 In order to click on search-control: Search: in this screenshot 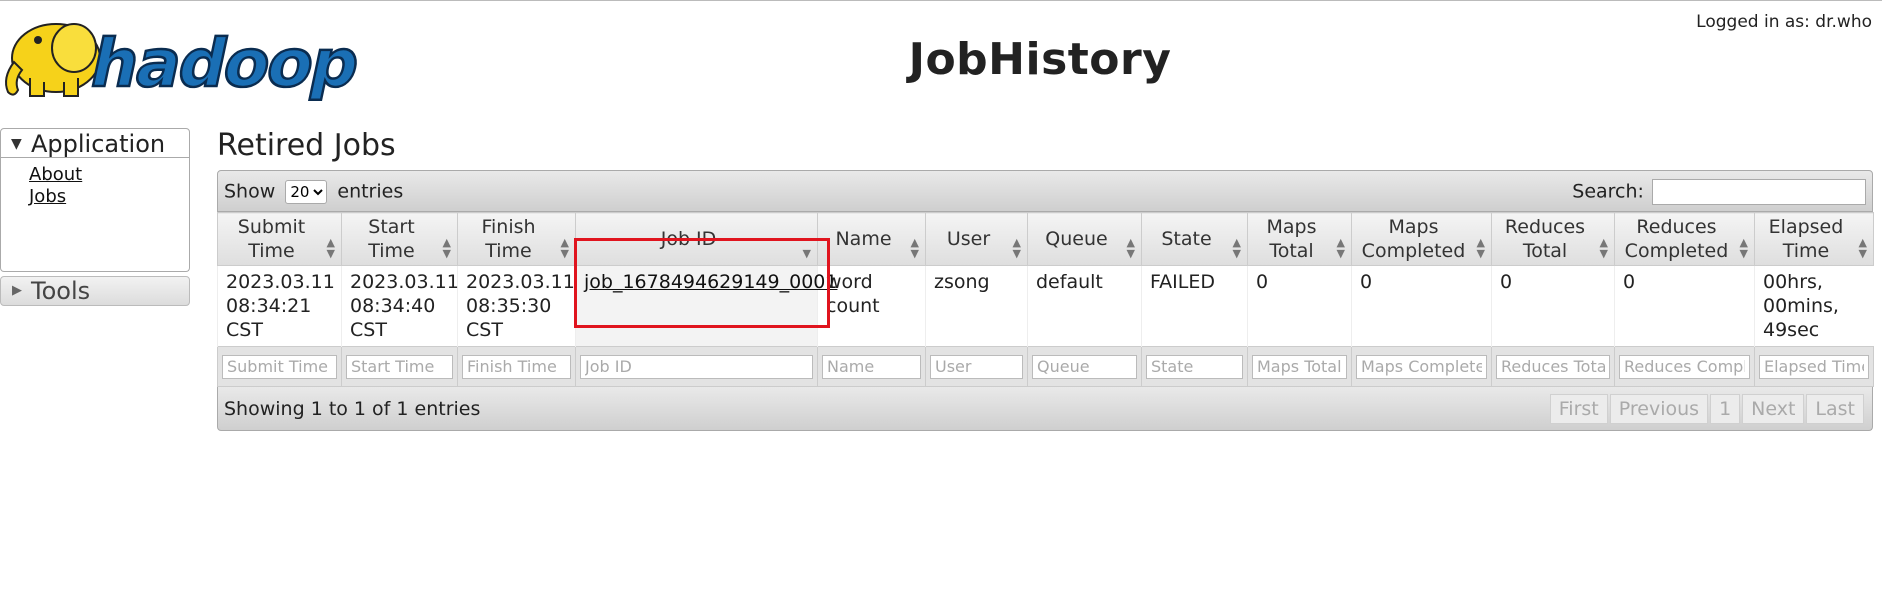, I will do `click(1719, 192)`.